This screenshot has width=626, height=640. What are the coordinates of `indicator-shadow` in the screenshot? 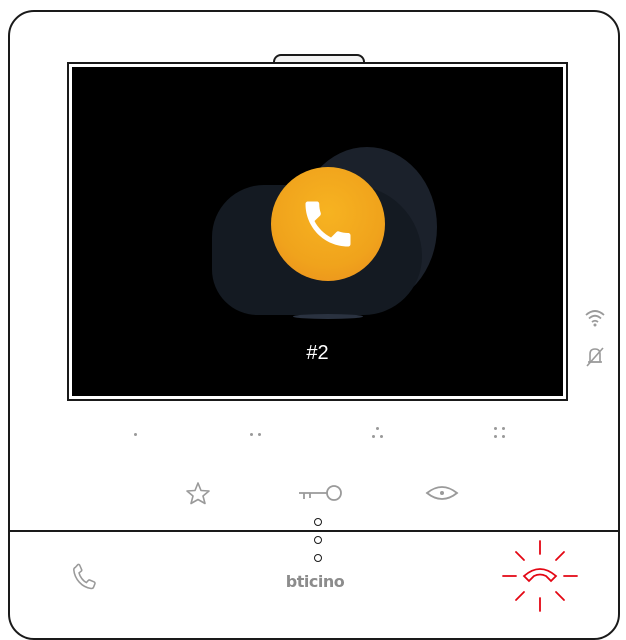 It's located at (328, 316).